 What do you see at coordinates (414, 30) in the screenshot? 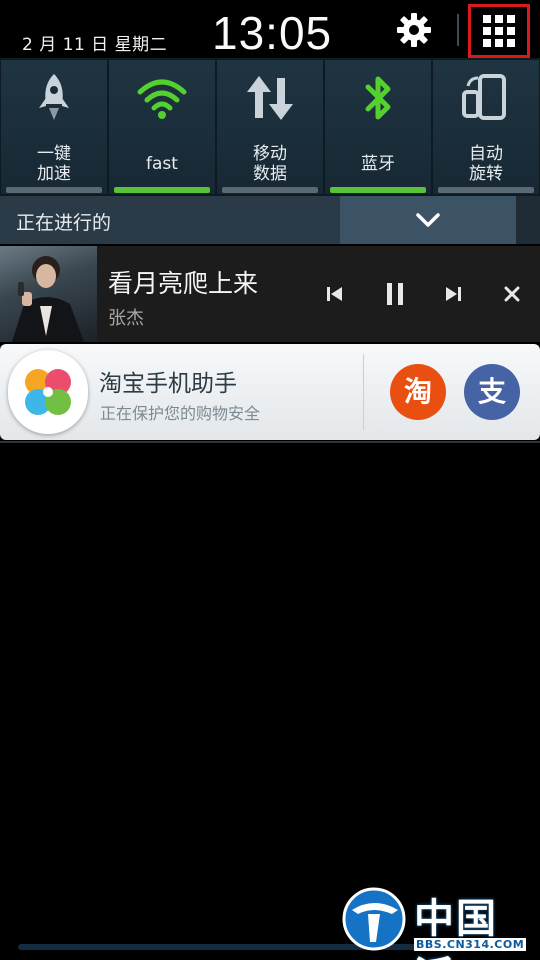
I see `settings-gear-icon` at bounding box center [414, 30].